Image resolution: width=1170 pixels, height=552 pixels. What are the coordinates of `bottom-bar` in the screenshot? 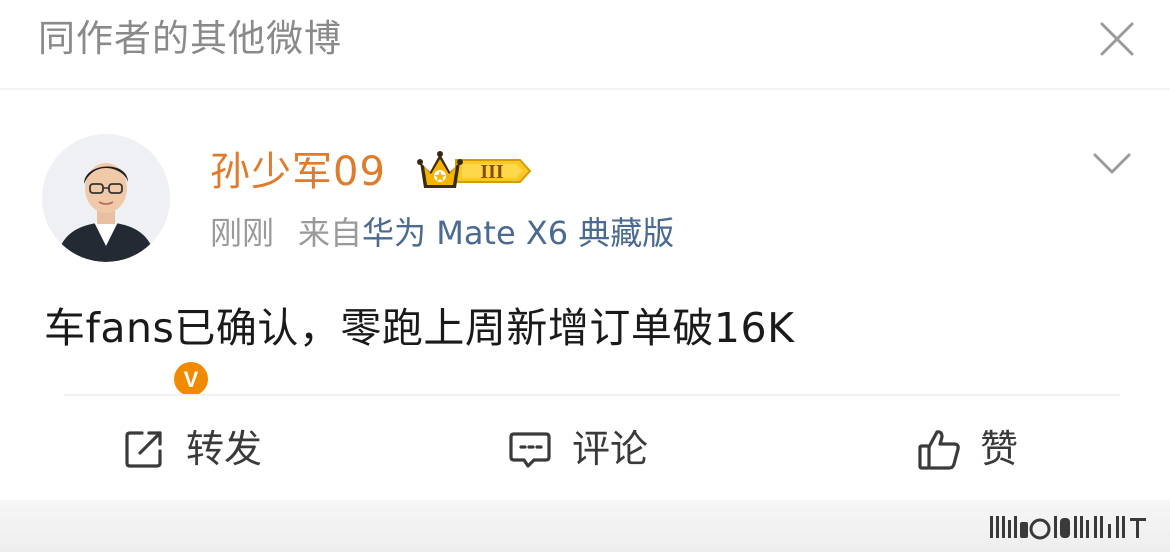 It's located at (585, 526).